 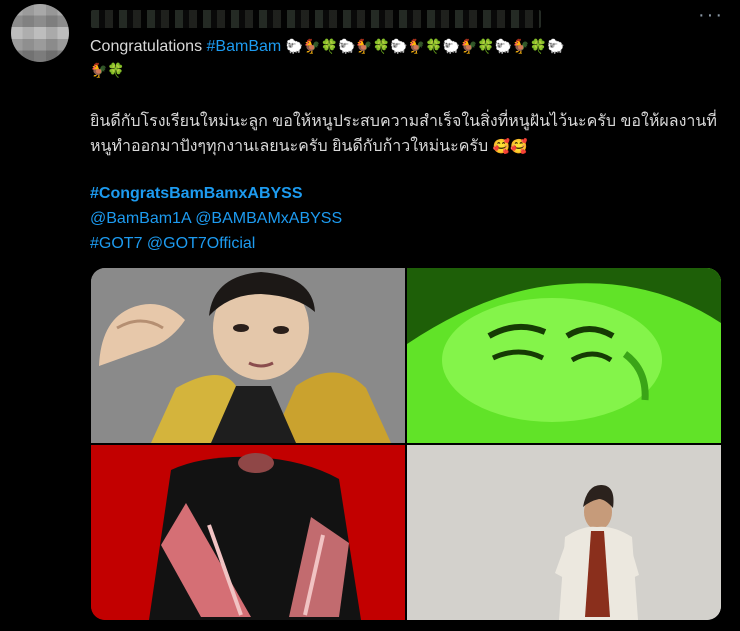 What do you see at coordinates (140, 218) in the screenshot?
I see `mention-bambam1a: @BamBam1A` at bounding box center [140, 218].